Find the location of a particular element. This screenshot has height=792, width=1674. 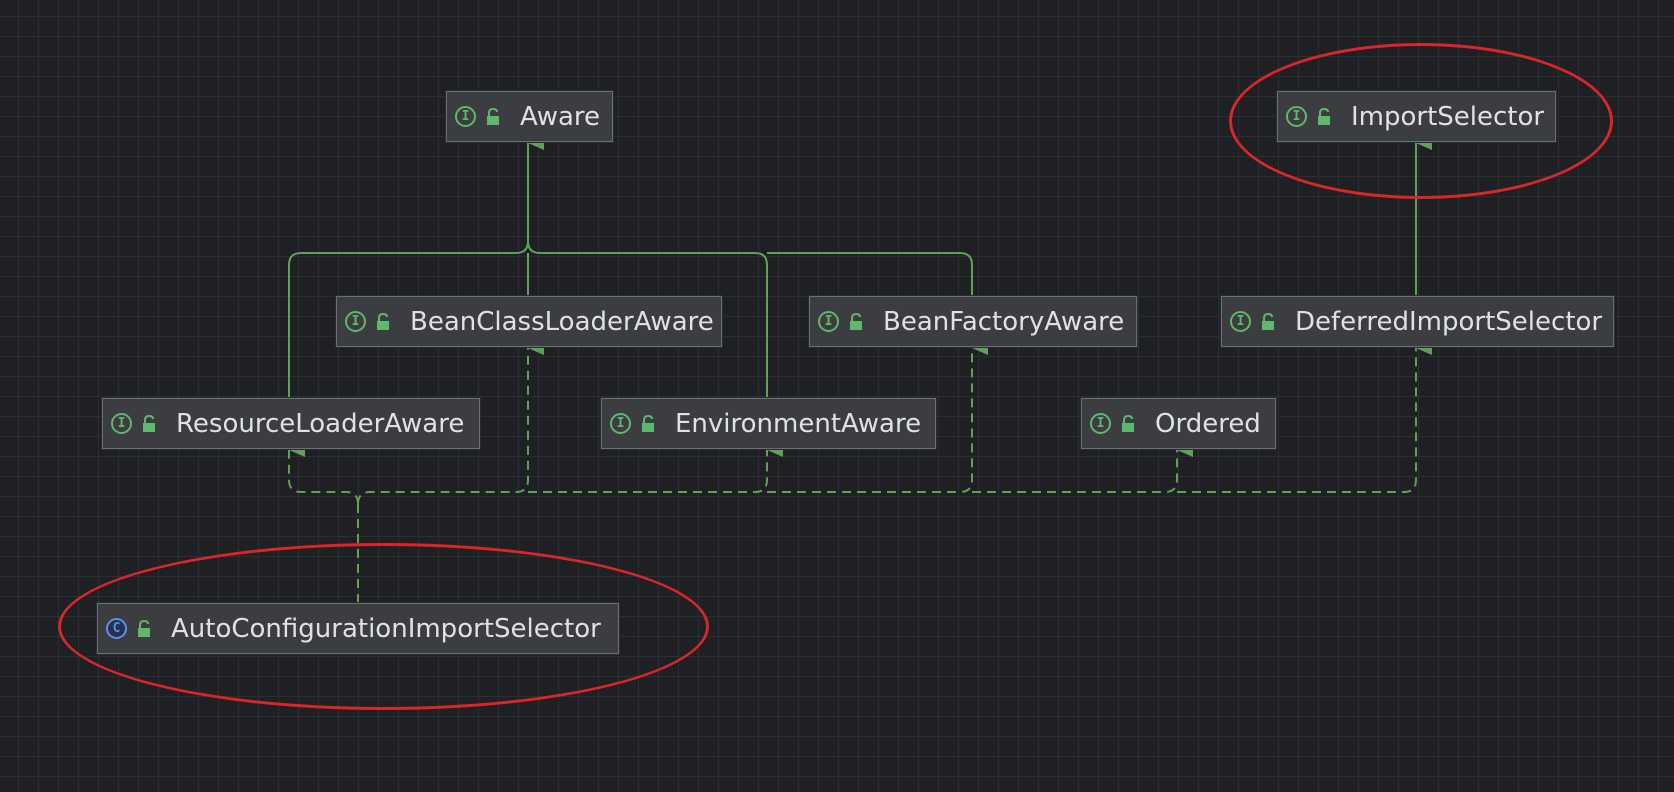

node-deferred-import-selector: I DeferredImportSelector is located at coordinates (1417, 321).